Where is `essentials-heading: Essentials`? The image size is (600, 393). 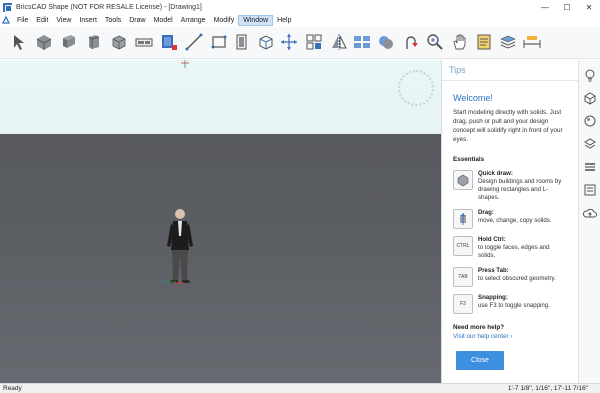
essentials-heading: Essentials is located at coordinates (469, 159).